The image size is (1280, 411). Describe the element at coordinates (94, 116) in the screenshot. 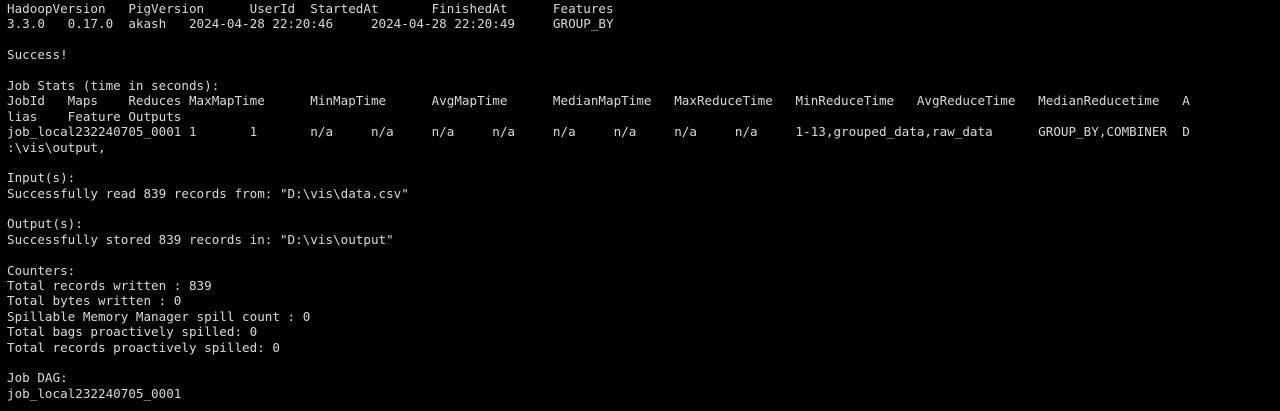

I see `terminal-line-job-stats-header-wrap: lias Feature Outputs` at that location.